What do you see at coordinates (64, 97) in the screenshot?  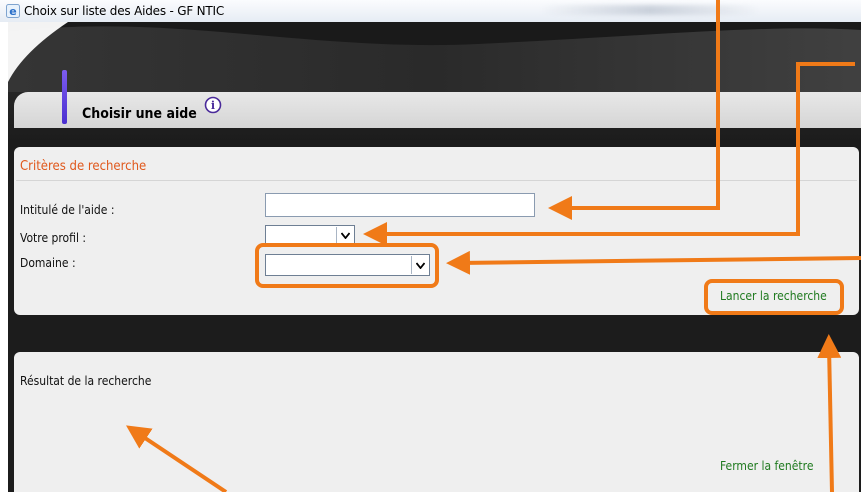 I see `header-accent-bar` at bounding box center [64, 97].